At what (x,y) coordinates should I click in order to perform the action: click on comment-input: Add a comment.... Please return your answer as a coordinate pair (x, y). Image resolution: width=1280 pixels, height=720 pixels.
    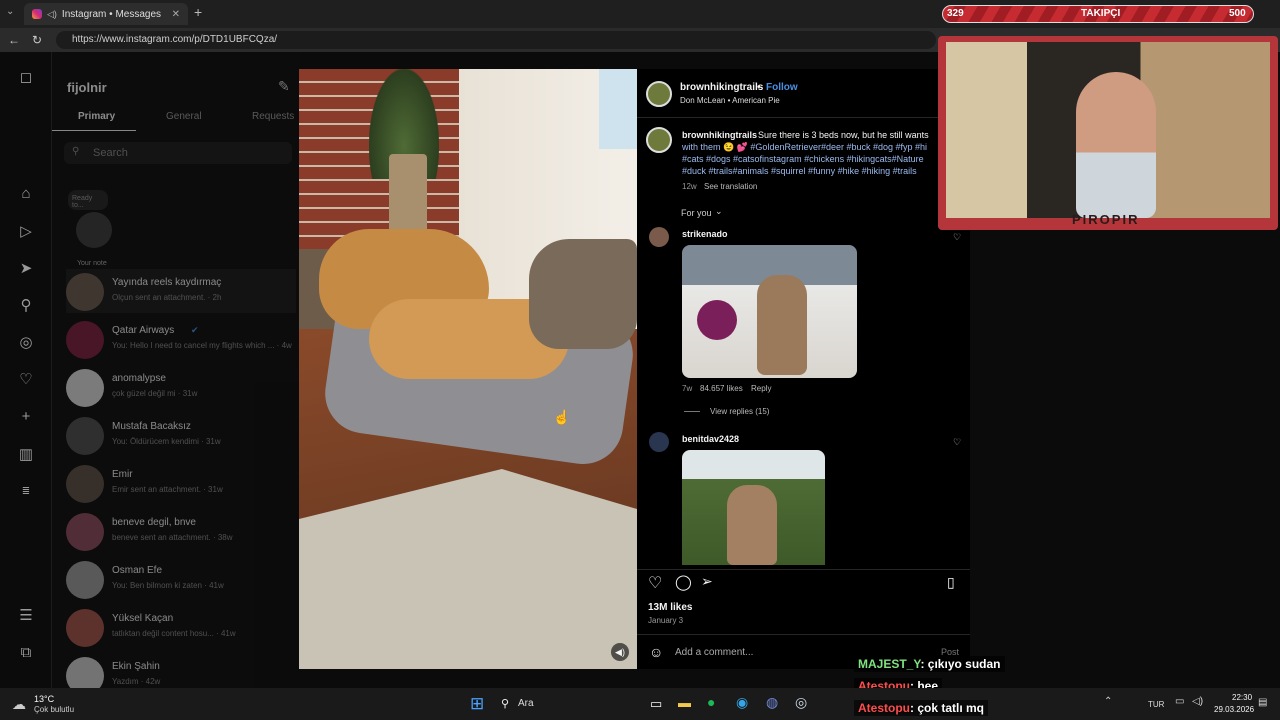
    Looking at the image, I should click on (714, 652).